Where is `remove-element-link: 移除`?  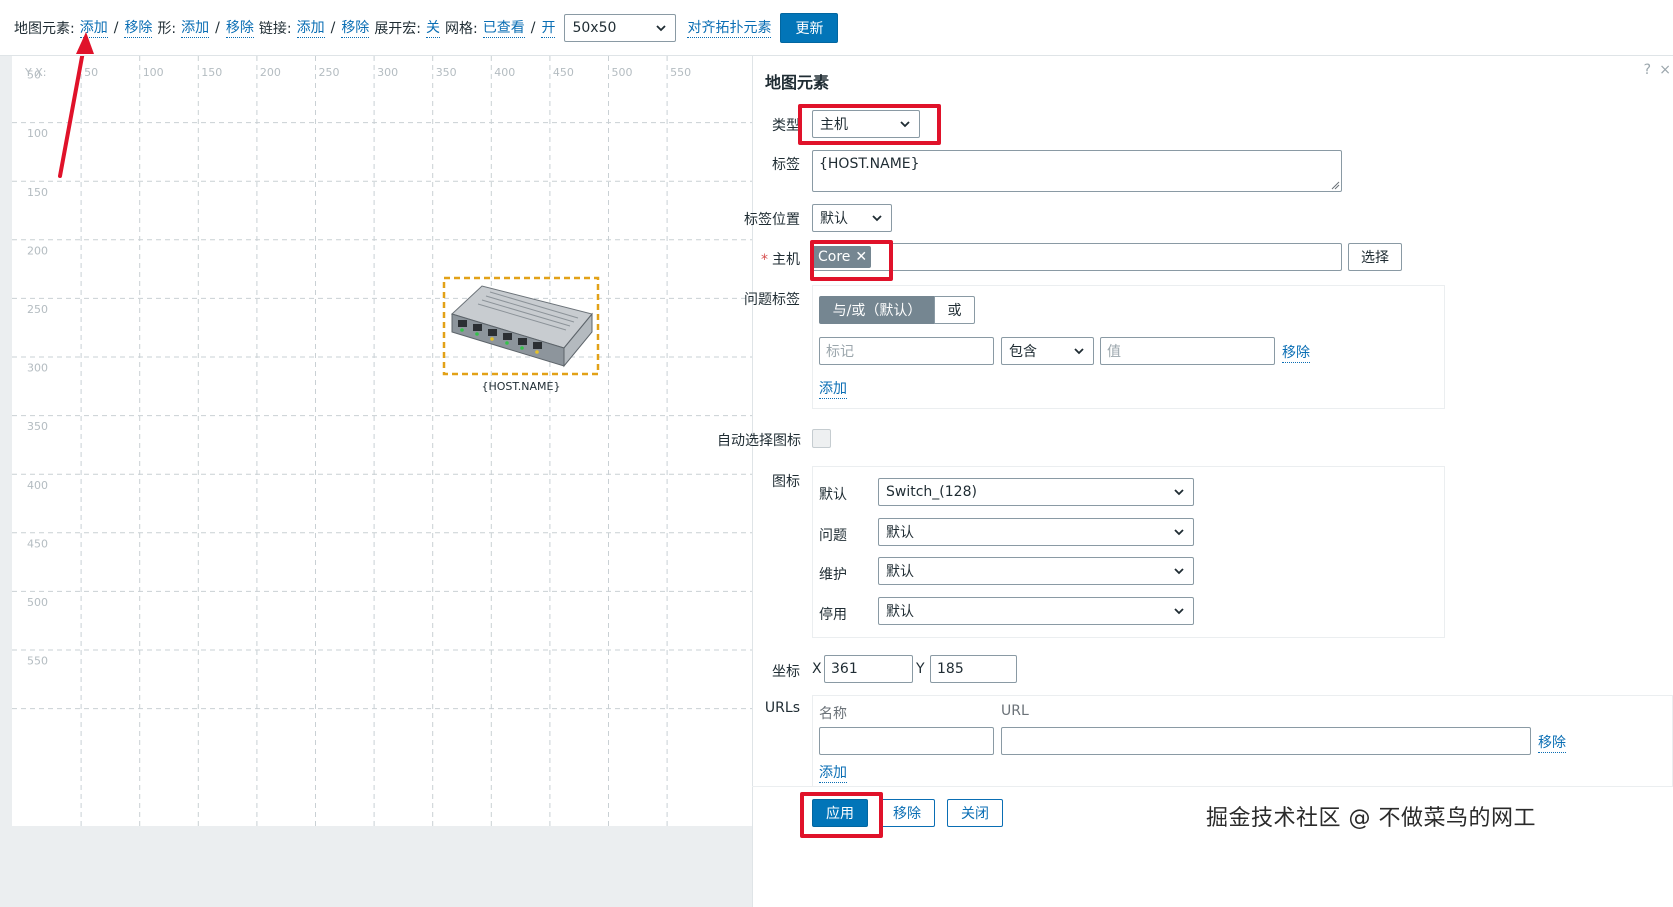
remove-element-link: 移除 is located at coordinates (138, 27).